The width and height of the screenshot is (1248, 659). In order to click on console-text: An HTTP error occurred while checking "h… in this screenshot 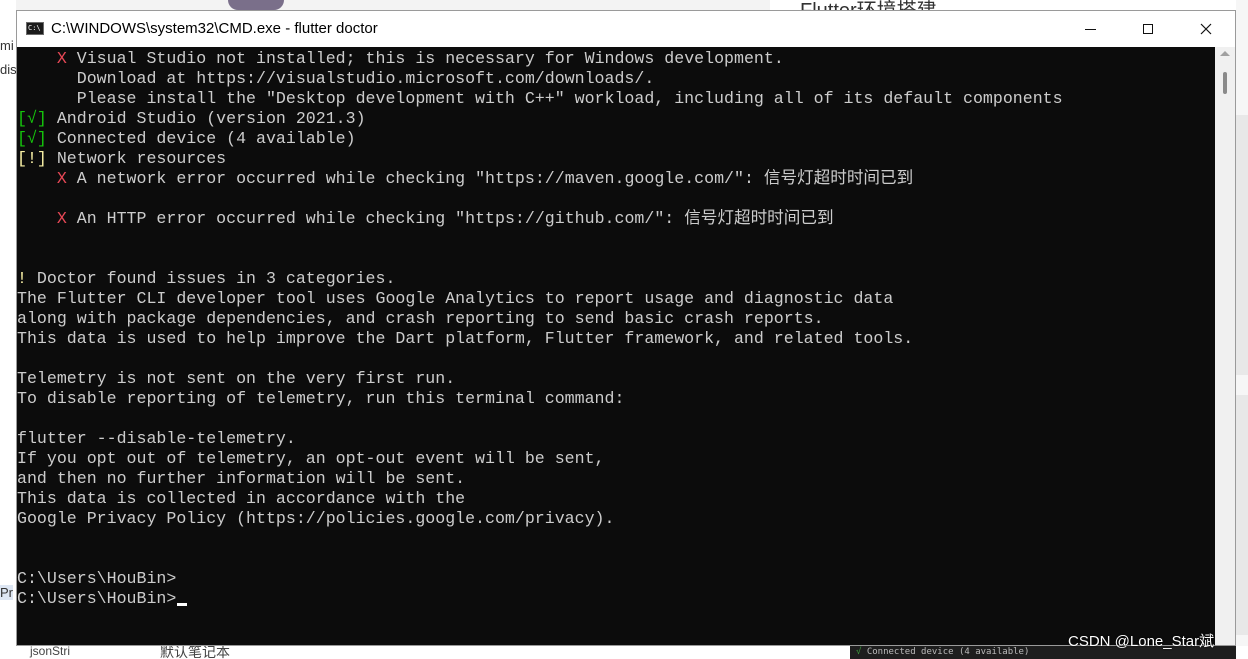, I will do `click(450, 218)`.